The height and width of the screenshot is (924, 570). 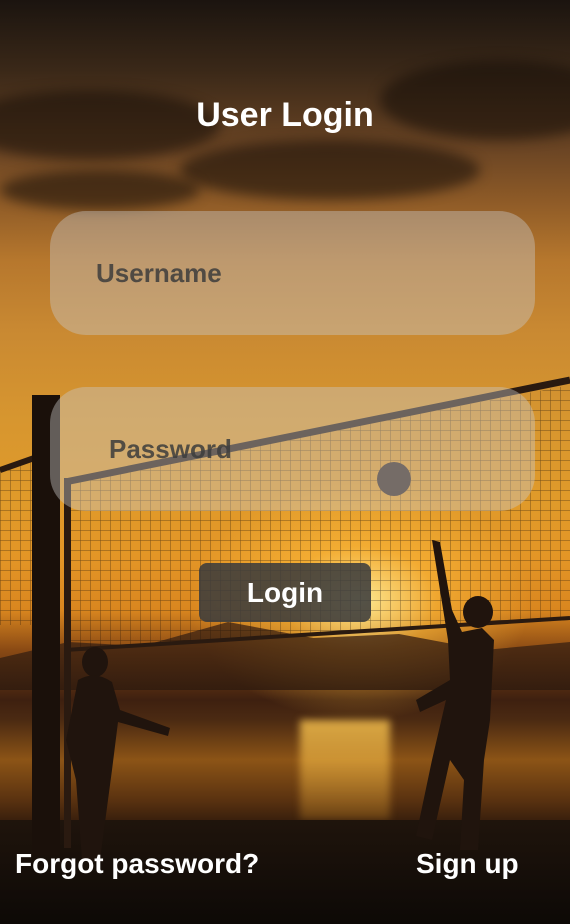 I want to click on sign-up-link: Sign up, so click(x=467, y=864).